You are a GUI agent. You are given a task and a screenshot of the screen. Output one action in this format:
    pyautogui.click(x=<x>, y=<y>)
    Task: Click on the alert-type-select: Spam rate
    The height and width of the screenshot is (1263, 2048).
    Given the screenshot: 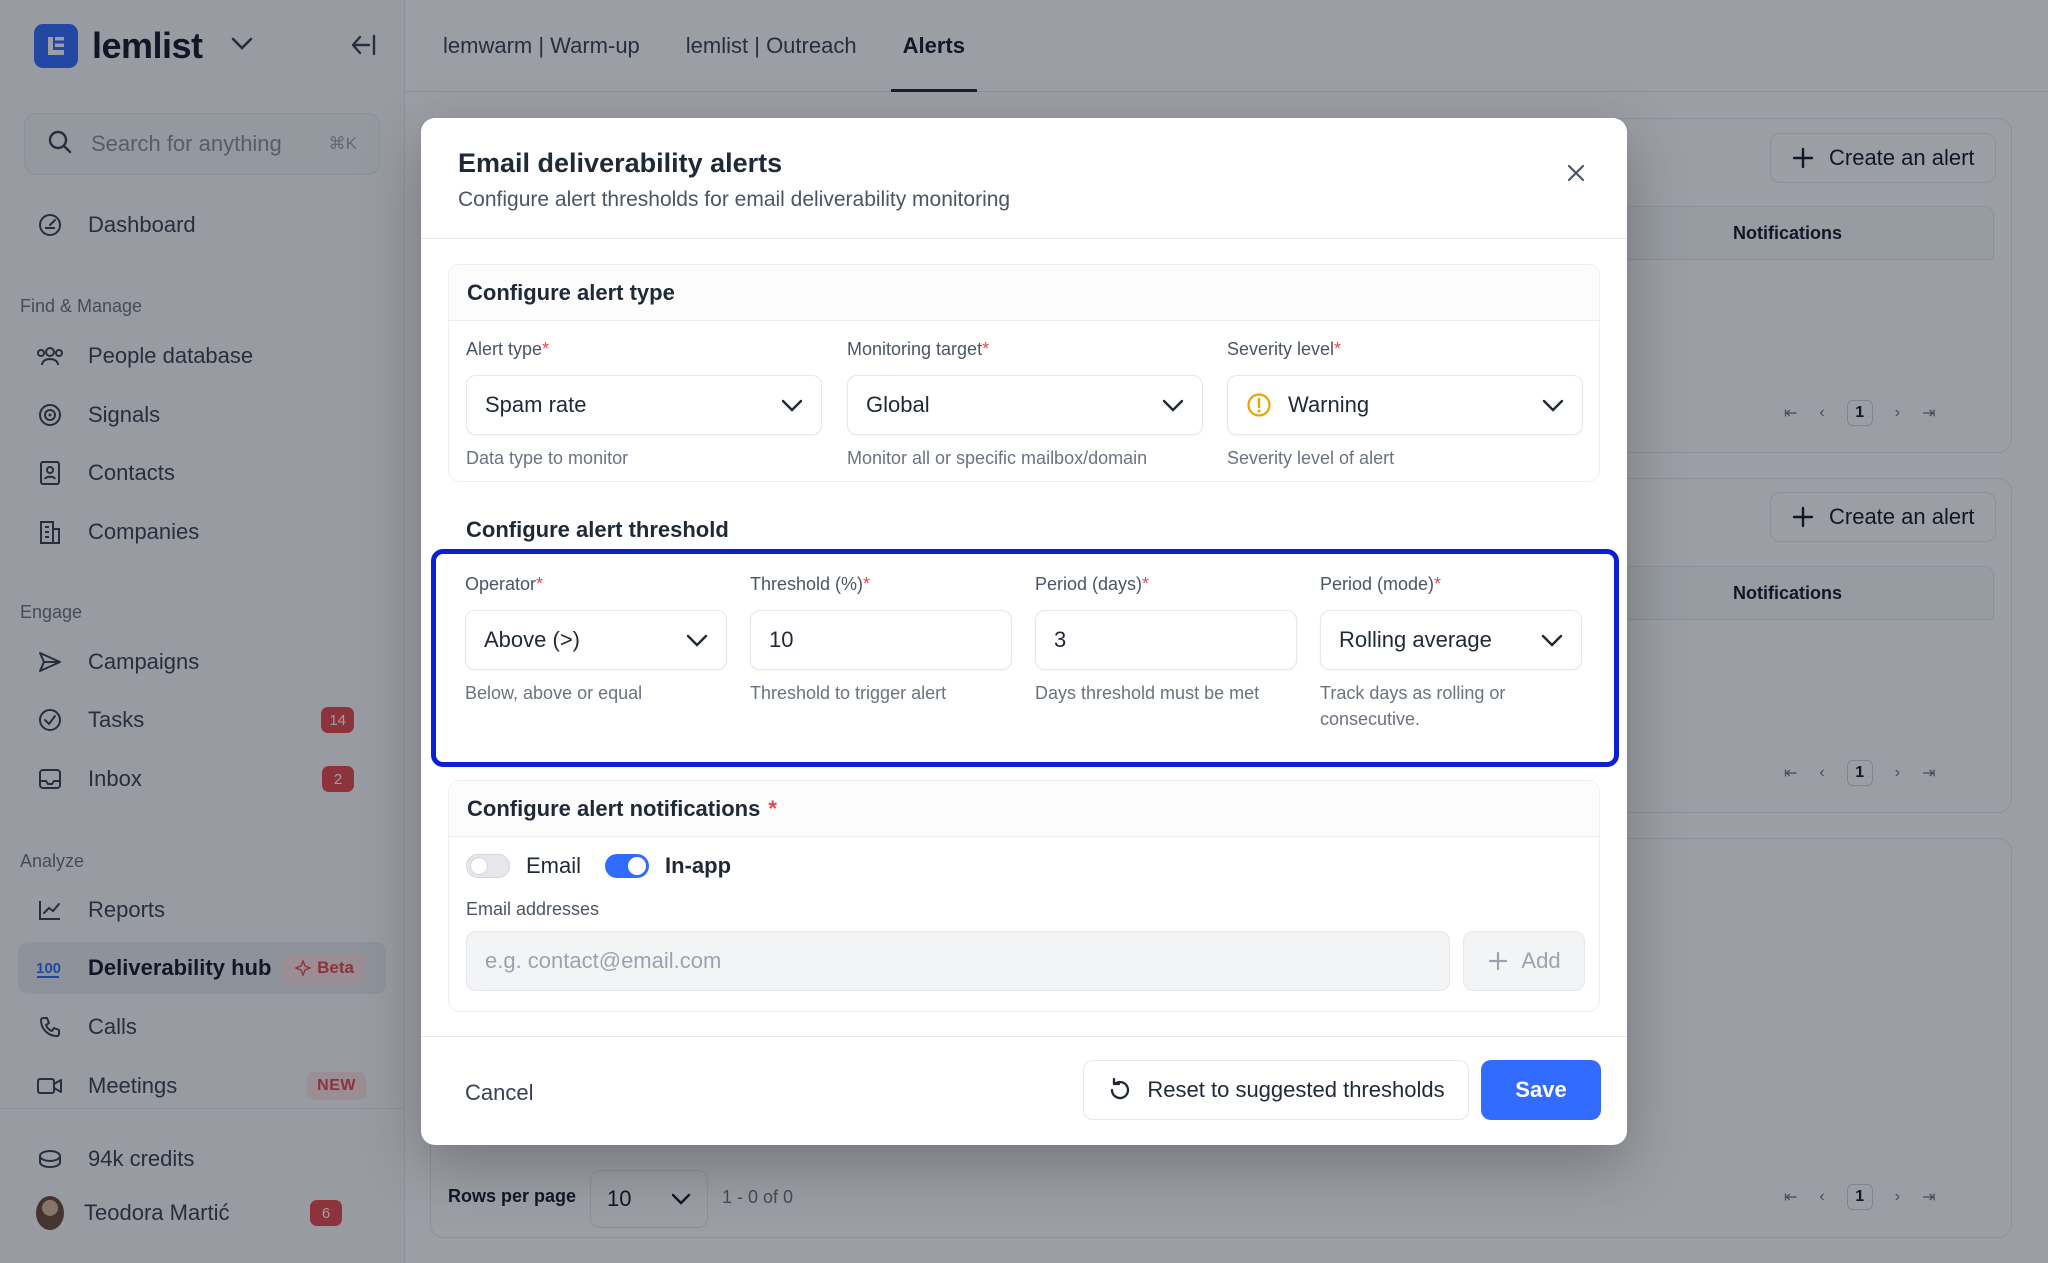 What is the action you would take?
    pyautogui.click(x=644, y=405)
    